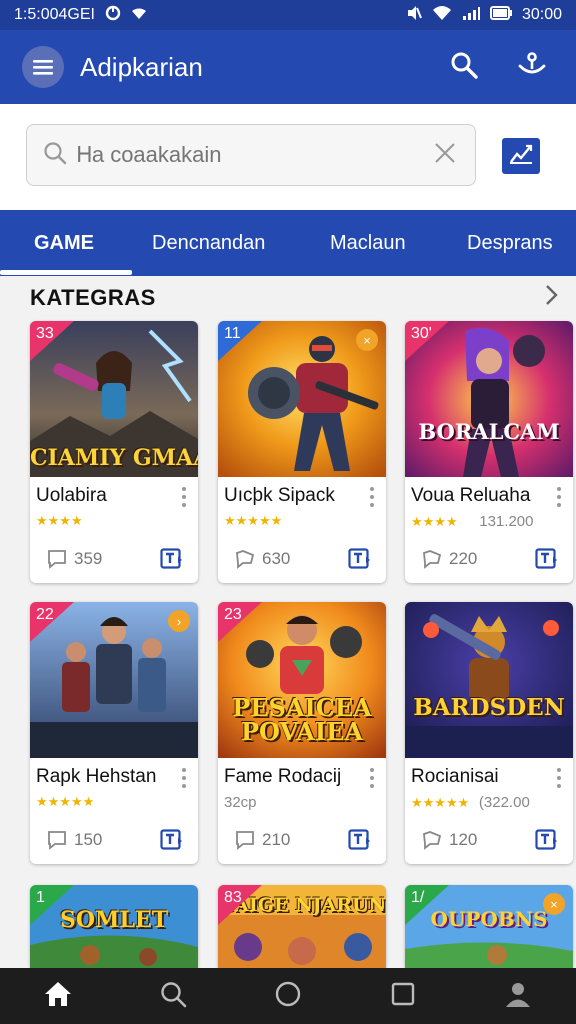 This screenshot has height=1024, width=576. What do you see at coordinates (532, 67) in the screenshot?
I see `game-controller-button` at bounding box center [532, 67].